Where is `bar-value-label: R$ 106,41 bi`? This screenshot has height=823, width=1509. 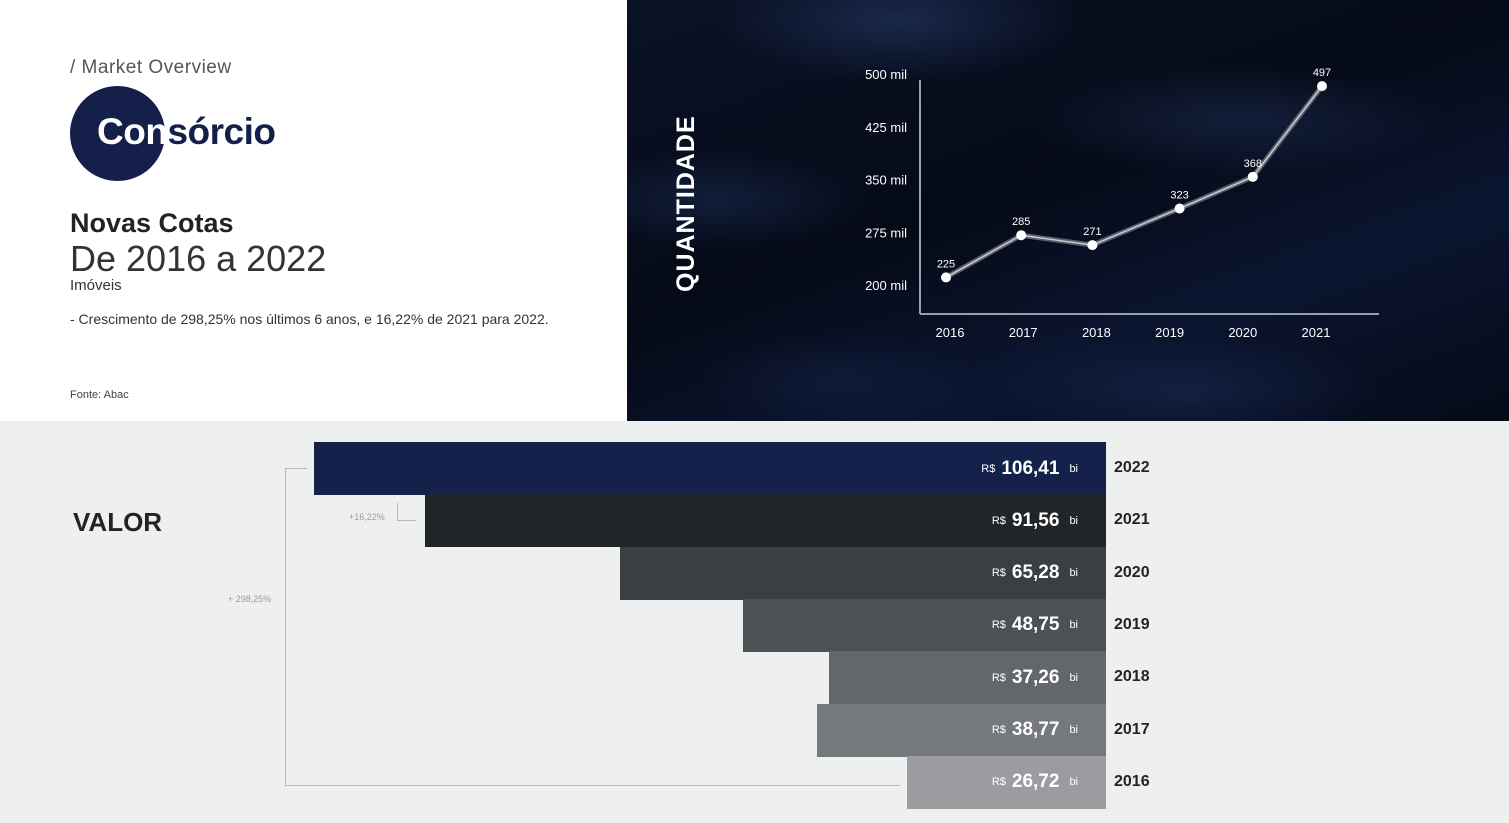
bar-value-label: R$ 106,41 bi is located at coordinates (1029, 468).